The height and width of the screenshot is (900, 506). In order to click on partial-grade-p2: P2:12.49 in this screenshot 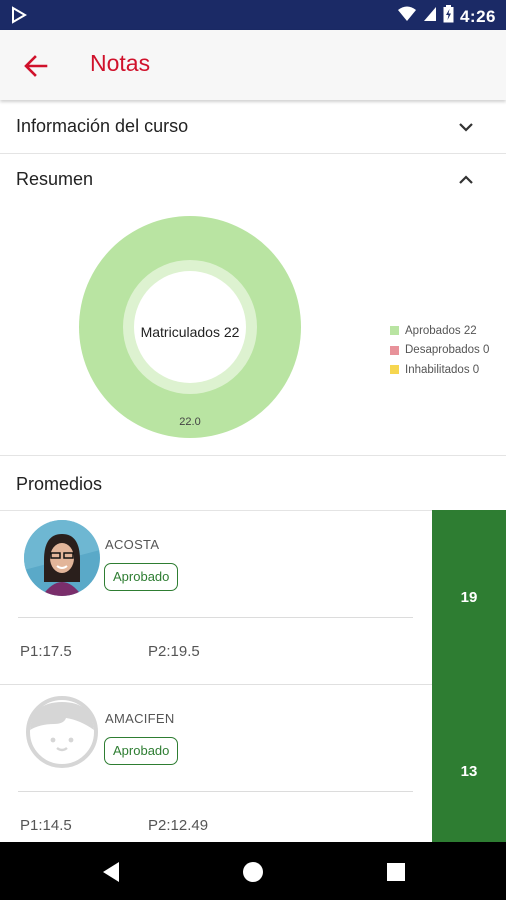, I will do `click(178, 825)`.